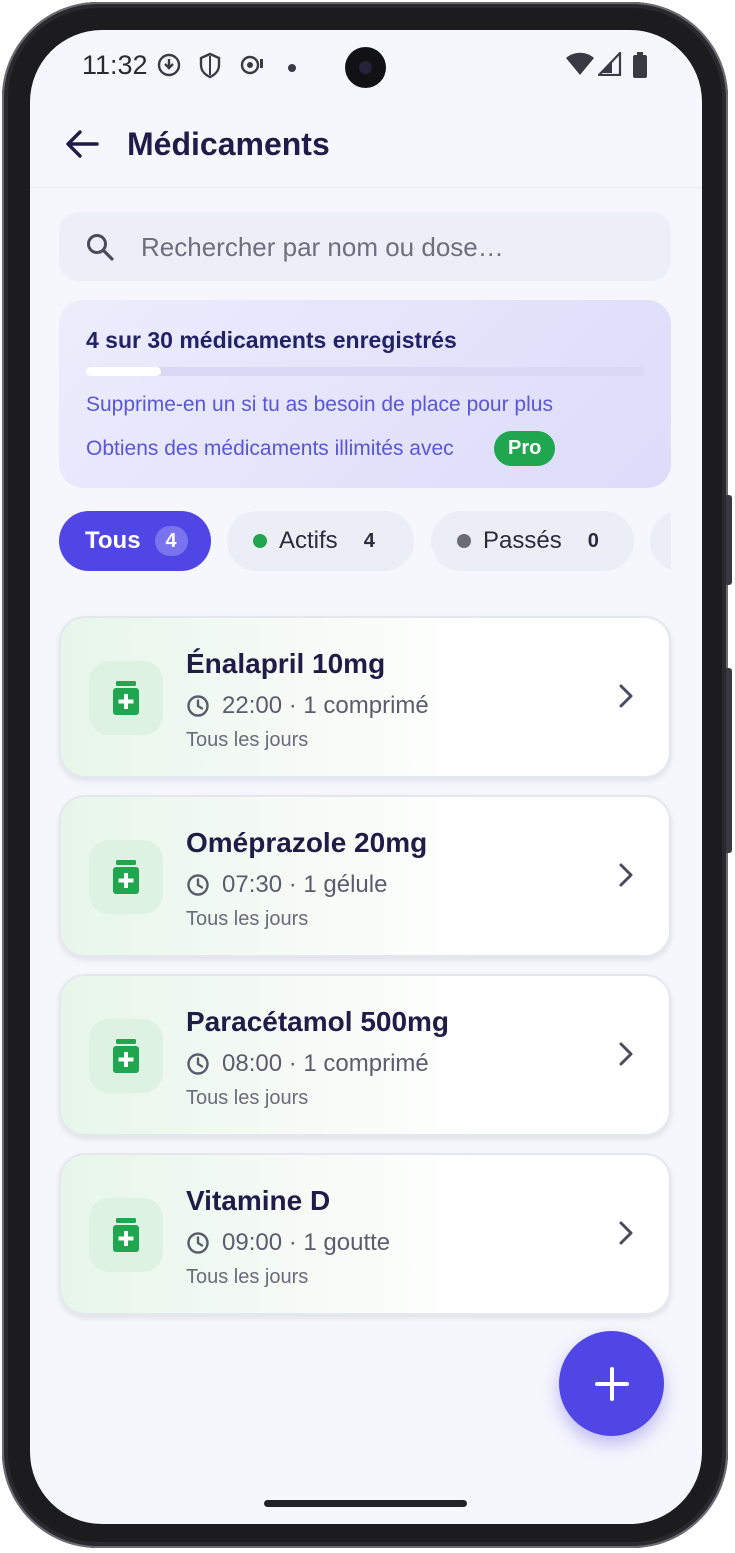 The width and height of the screenshot is (735, 1553). What do you see at coordinates (325, 1063) in the screenshot?
I see `medication-schedule-text: 08:00 · 1 comprimé` at bounding box center [325, 1063].